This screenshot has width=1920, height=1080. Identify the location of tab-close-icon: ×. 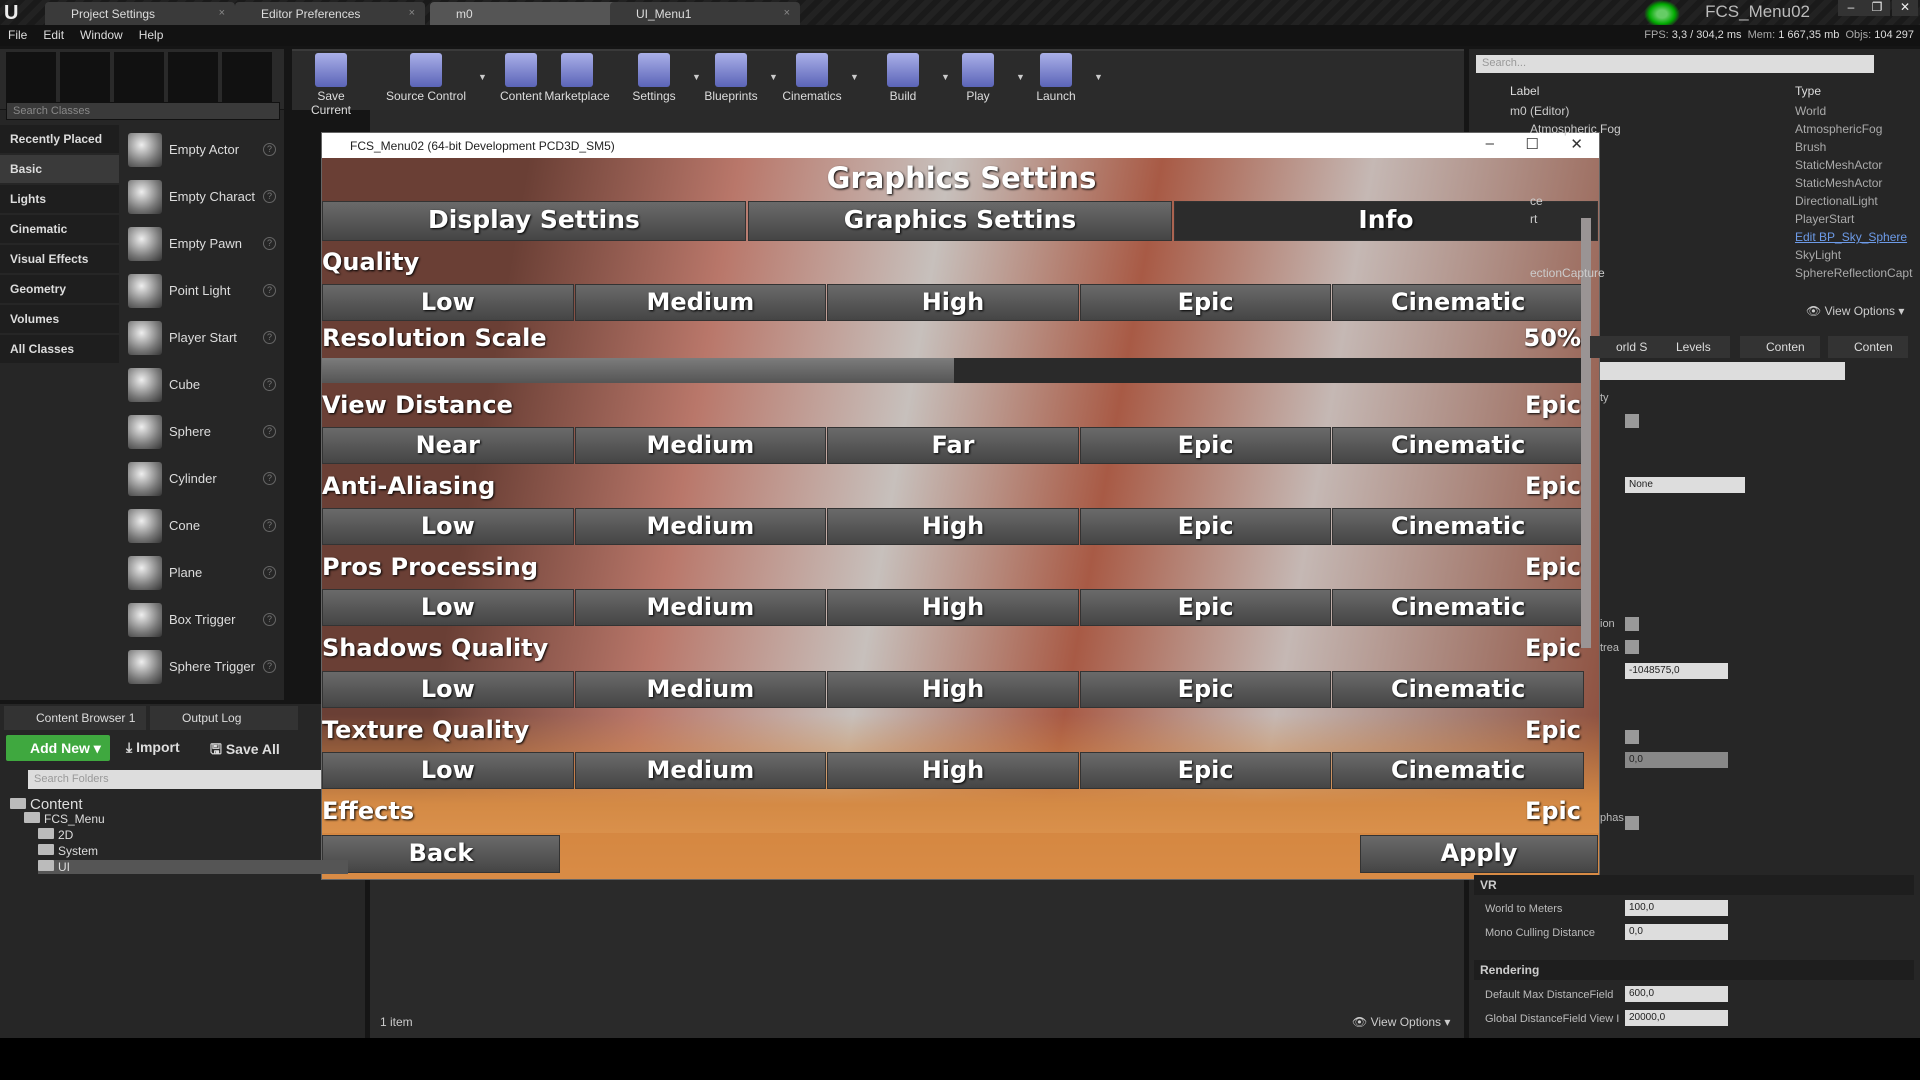
(787, 13).